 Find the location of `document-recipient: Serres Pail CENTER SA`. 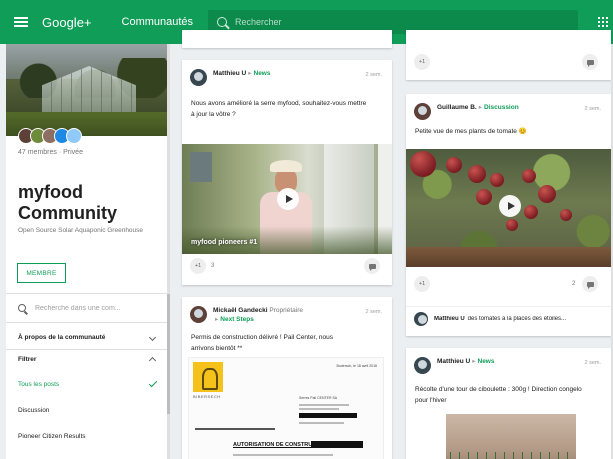

document-recipient: Serres Pail CENTER SA is located at coordinates (318, 398).